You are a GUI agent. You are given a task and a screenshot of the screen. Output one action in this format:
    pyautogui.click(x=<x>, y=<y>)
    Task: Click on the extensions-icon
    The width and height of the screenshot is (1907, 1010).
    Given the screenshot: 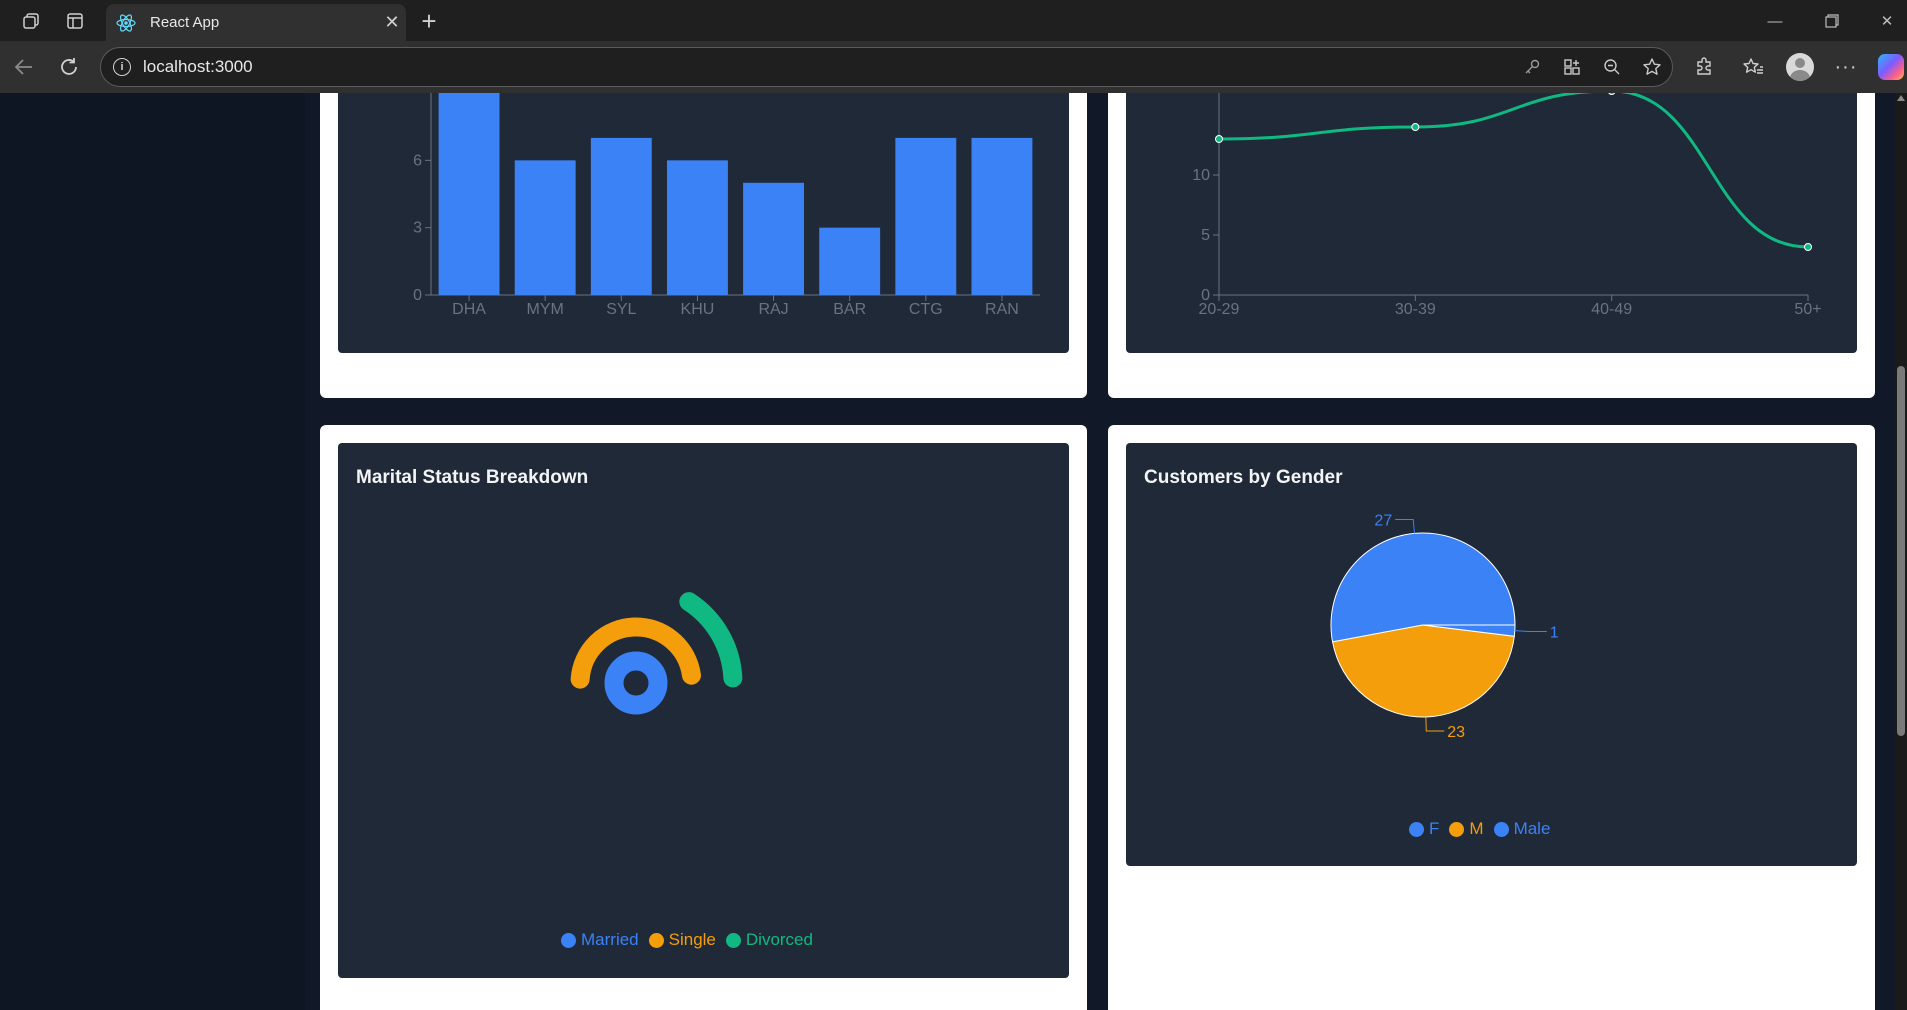 What is the action you would take?
    pyautogui.click(x=1704, y=67)
    